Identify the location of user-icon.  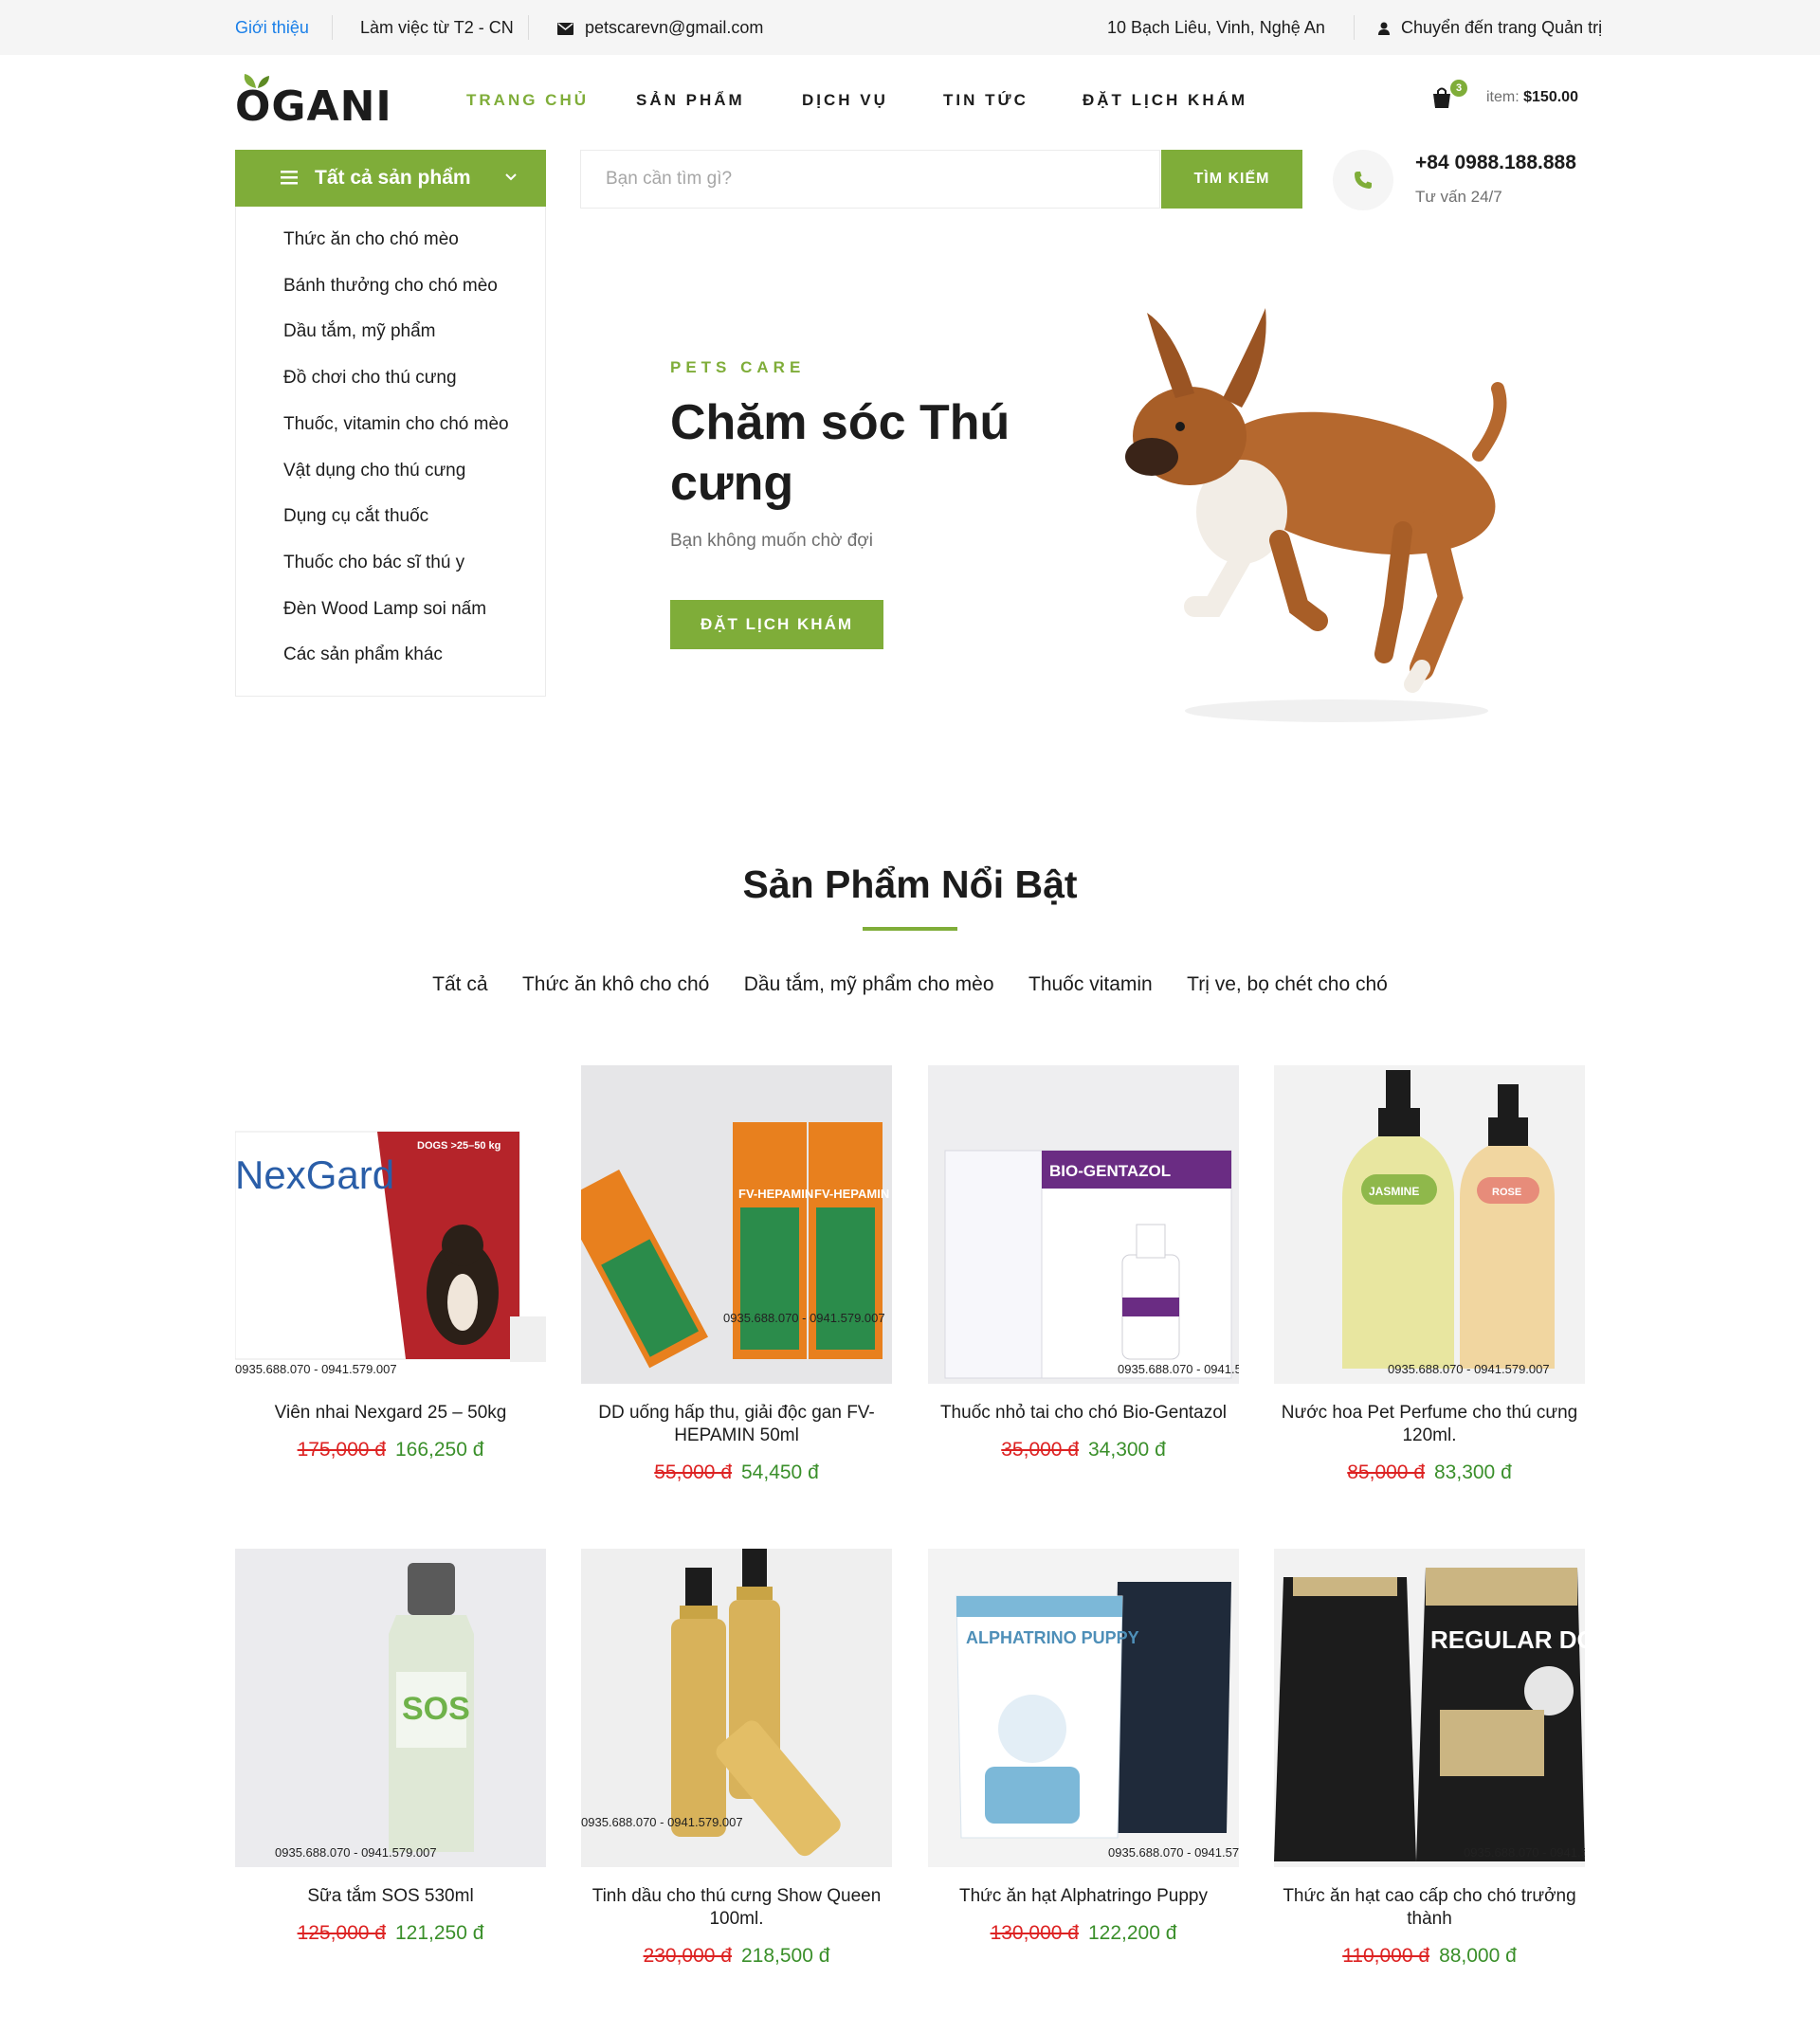
(1384, 29).